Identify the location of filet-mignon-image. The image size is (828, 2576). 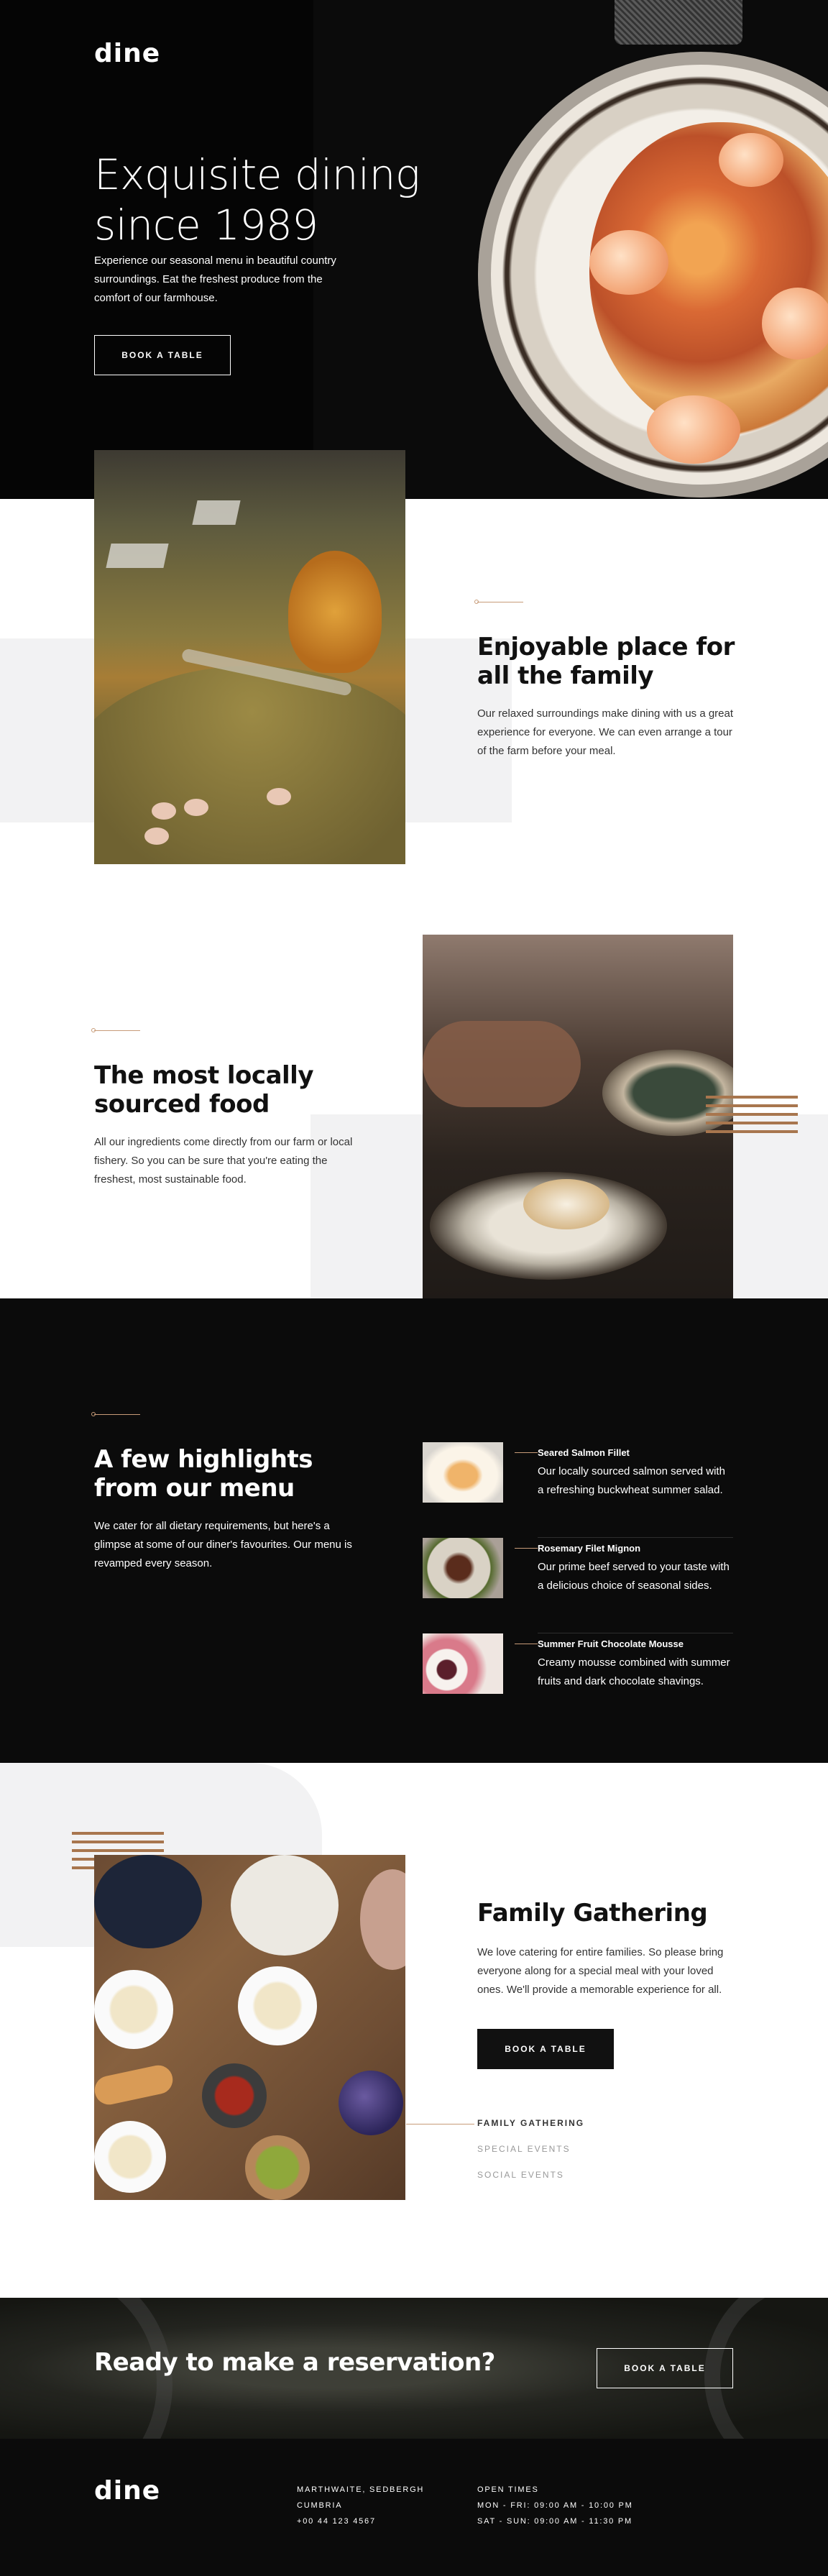
(463, 1568).